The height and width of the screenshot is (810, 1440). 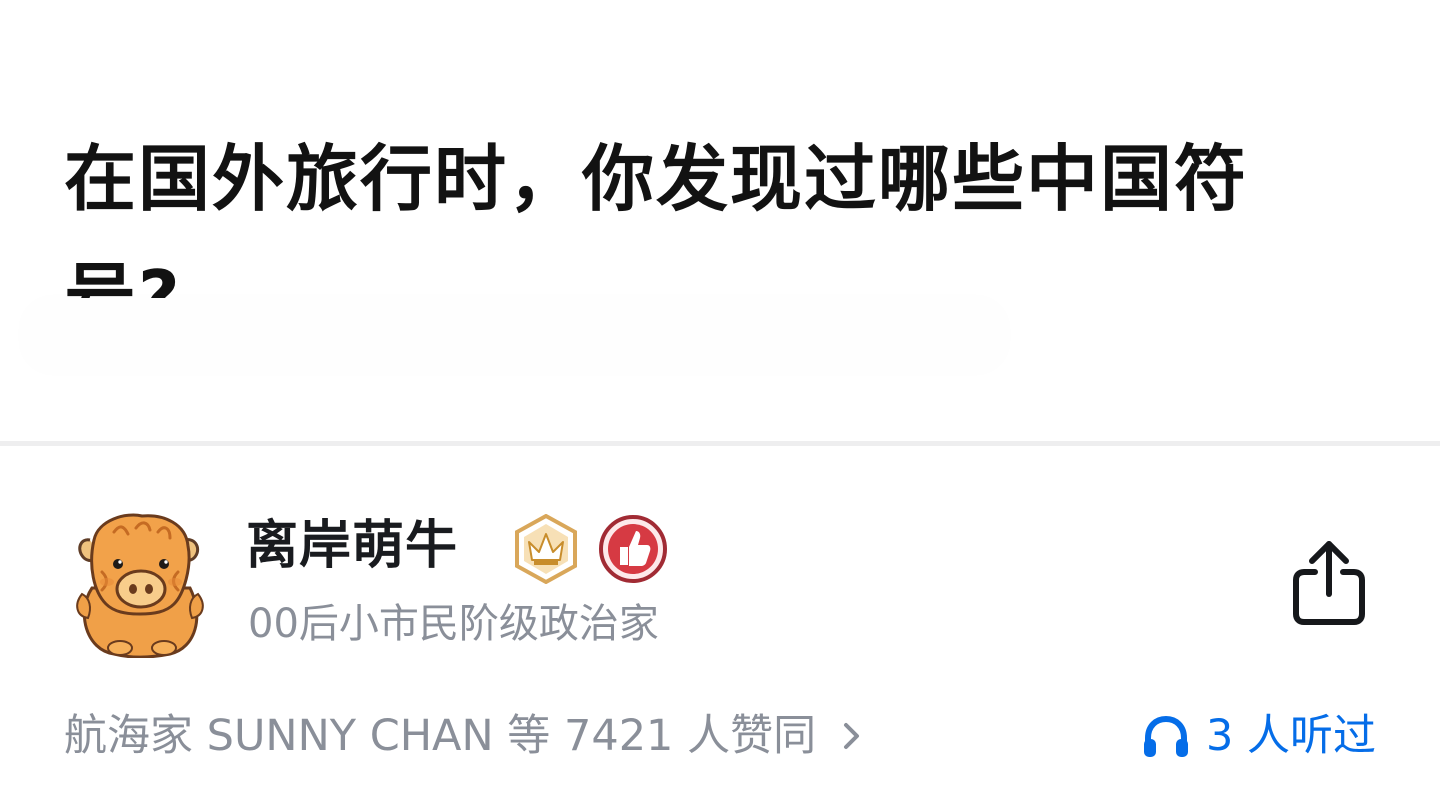 I want to click on share-button, so click(x=1329, y=583).